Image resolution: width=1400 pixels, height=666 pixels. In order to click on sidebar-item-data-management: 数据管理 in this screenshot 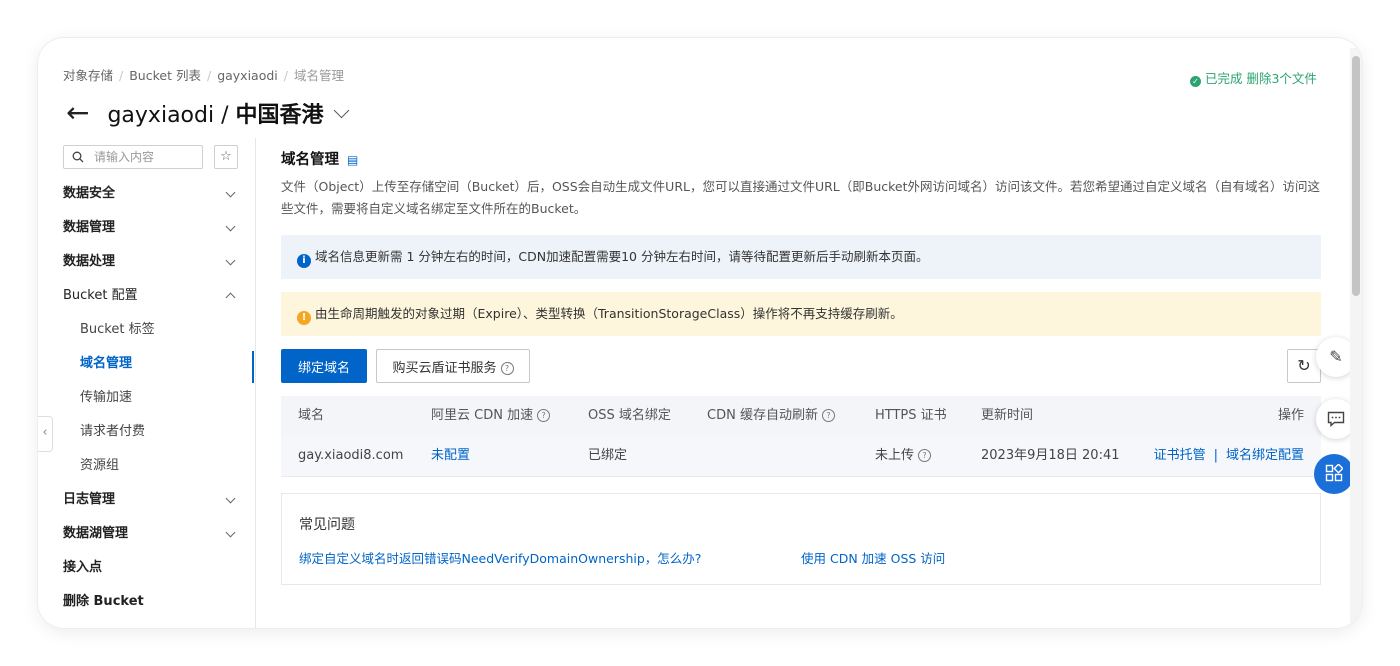, I will do `click(155, 228)`.